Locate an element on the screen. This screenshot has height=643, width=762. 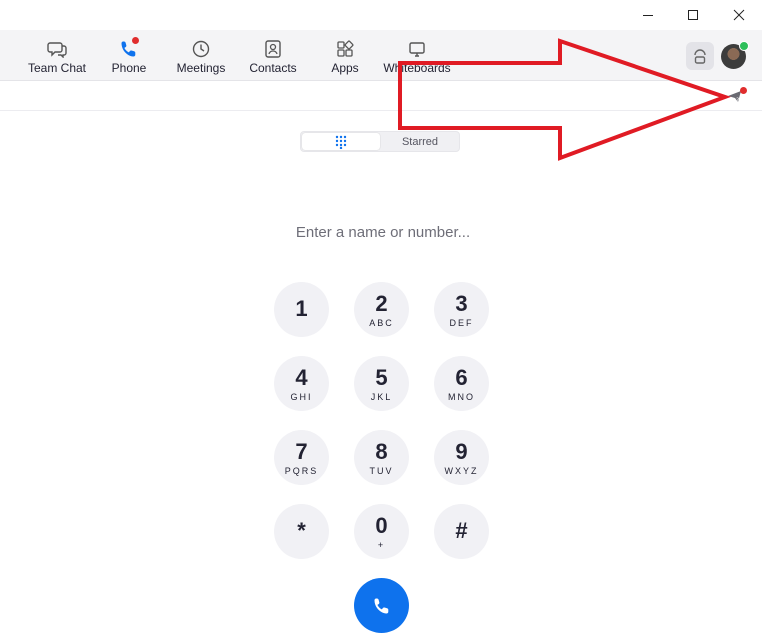
desk-phone-sync-icon is located at coordinates (700, 56).